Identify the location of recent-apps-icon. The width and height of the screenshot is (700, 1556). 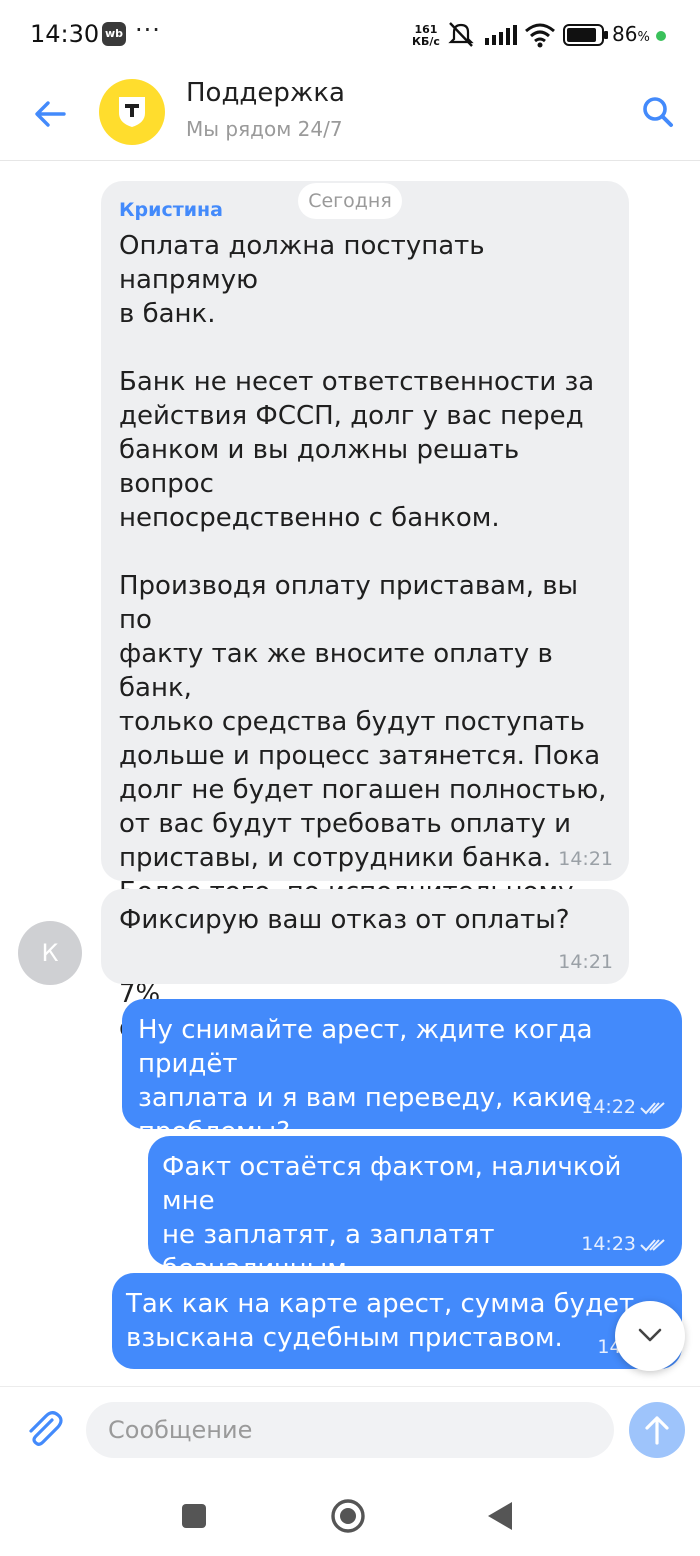
(194, 1516).